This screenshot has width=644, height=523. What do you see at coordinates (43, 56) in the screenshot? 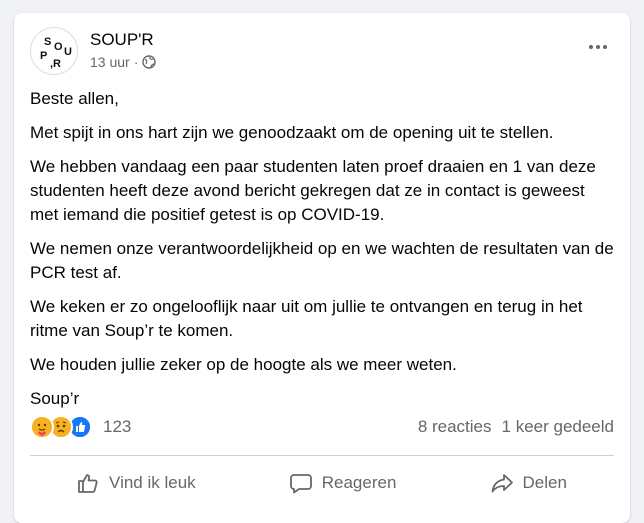
I see `avatar-letter-p: P` at bounding box center [43, 56].